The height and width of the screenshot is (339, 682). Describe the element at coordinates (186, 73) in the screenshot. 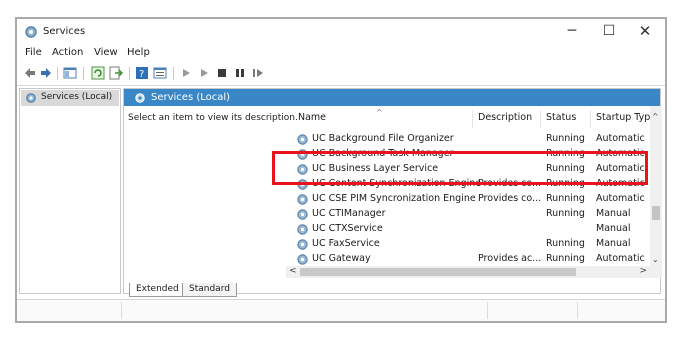

I see `start-service-icon` at that location.